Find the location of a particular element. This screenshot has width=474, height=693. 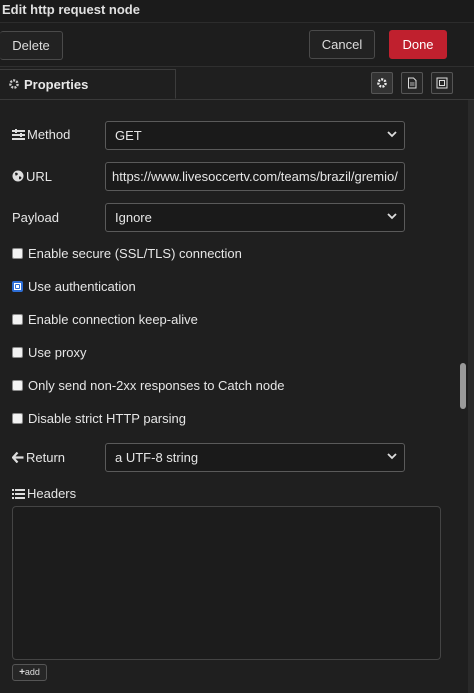

document-icon is located at coordinates (412, 83).